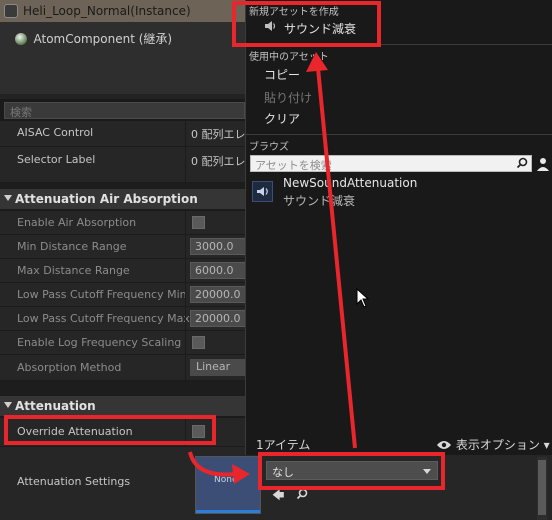  Describe the element at coordinates (99, 342) in the screenshot. I see `prop-label: Enable Log Frequency Scaling` at that location.